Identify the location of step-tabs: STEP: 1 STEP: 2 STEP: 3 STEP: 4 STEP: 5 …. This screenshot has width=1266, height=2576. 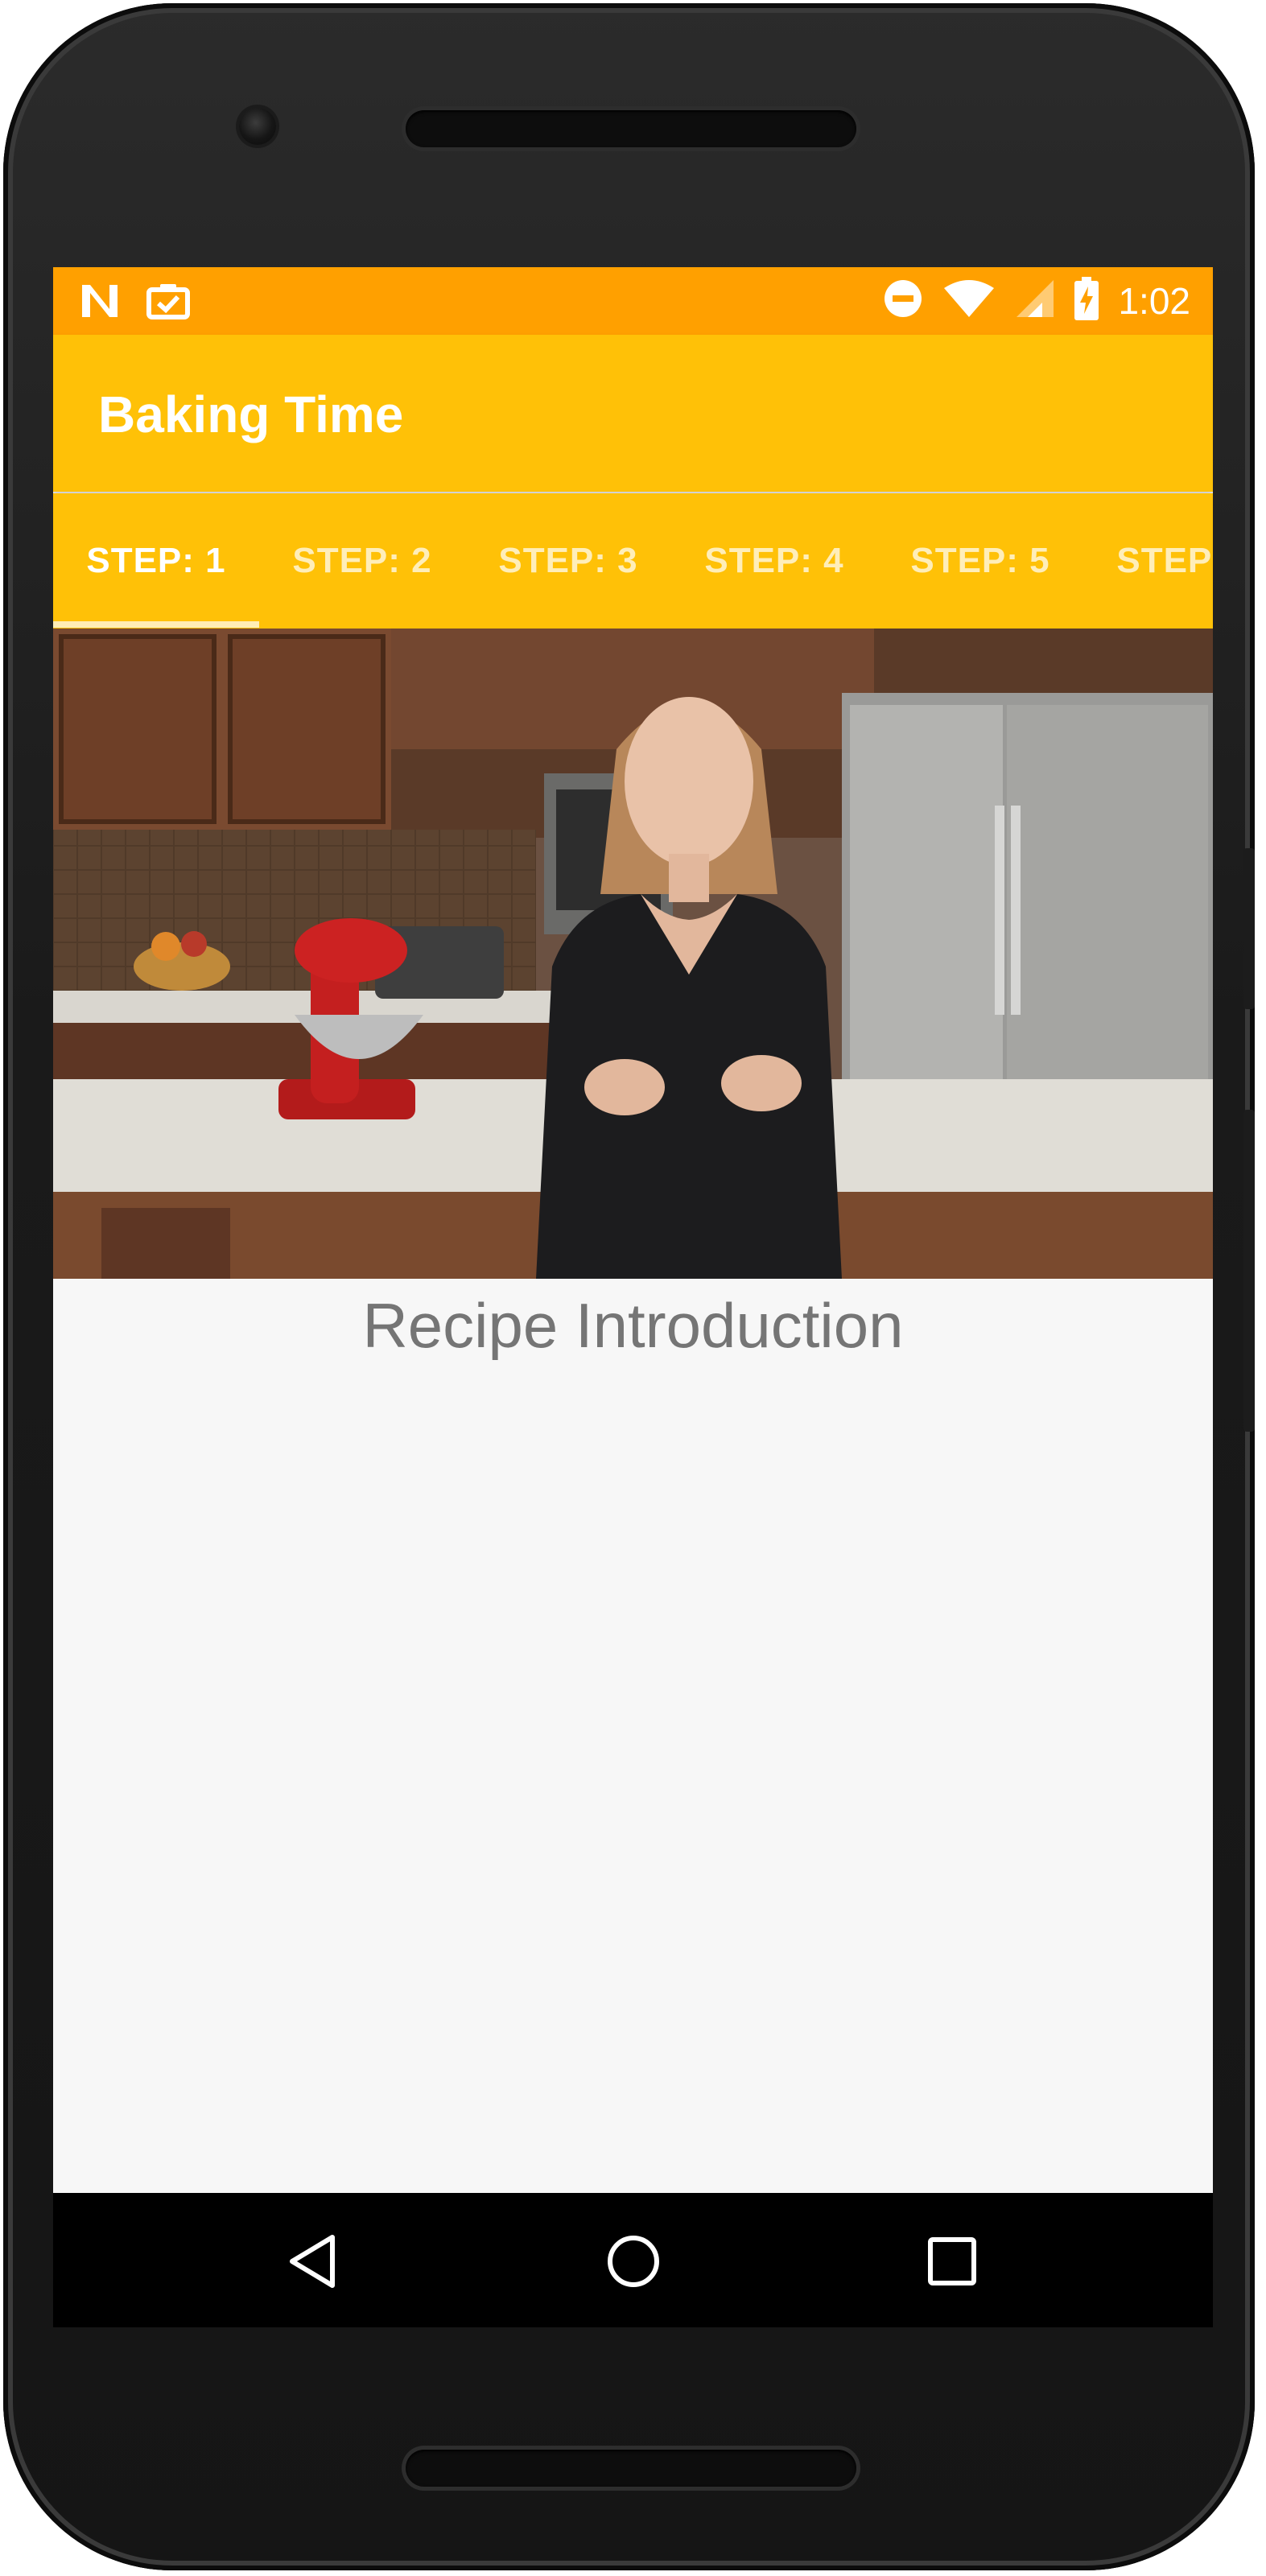
(633, 561).